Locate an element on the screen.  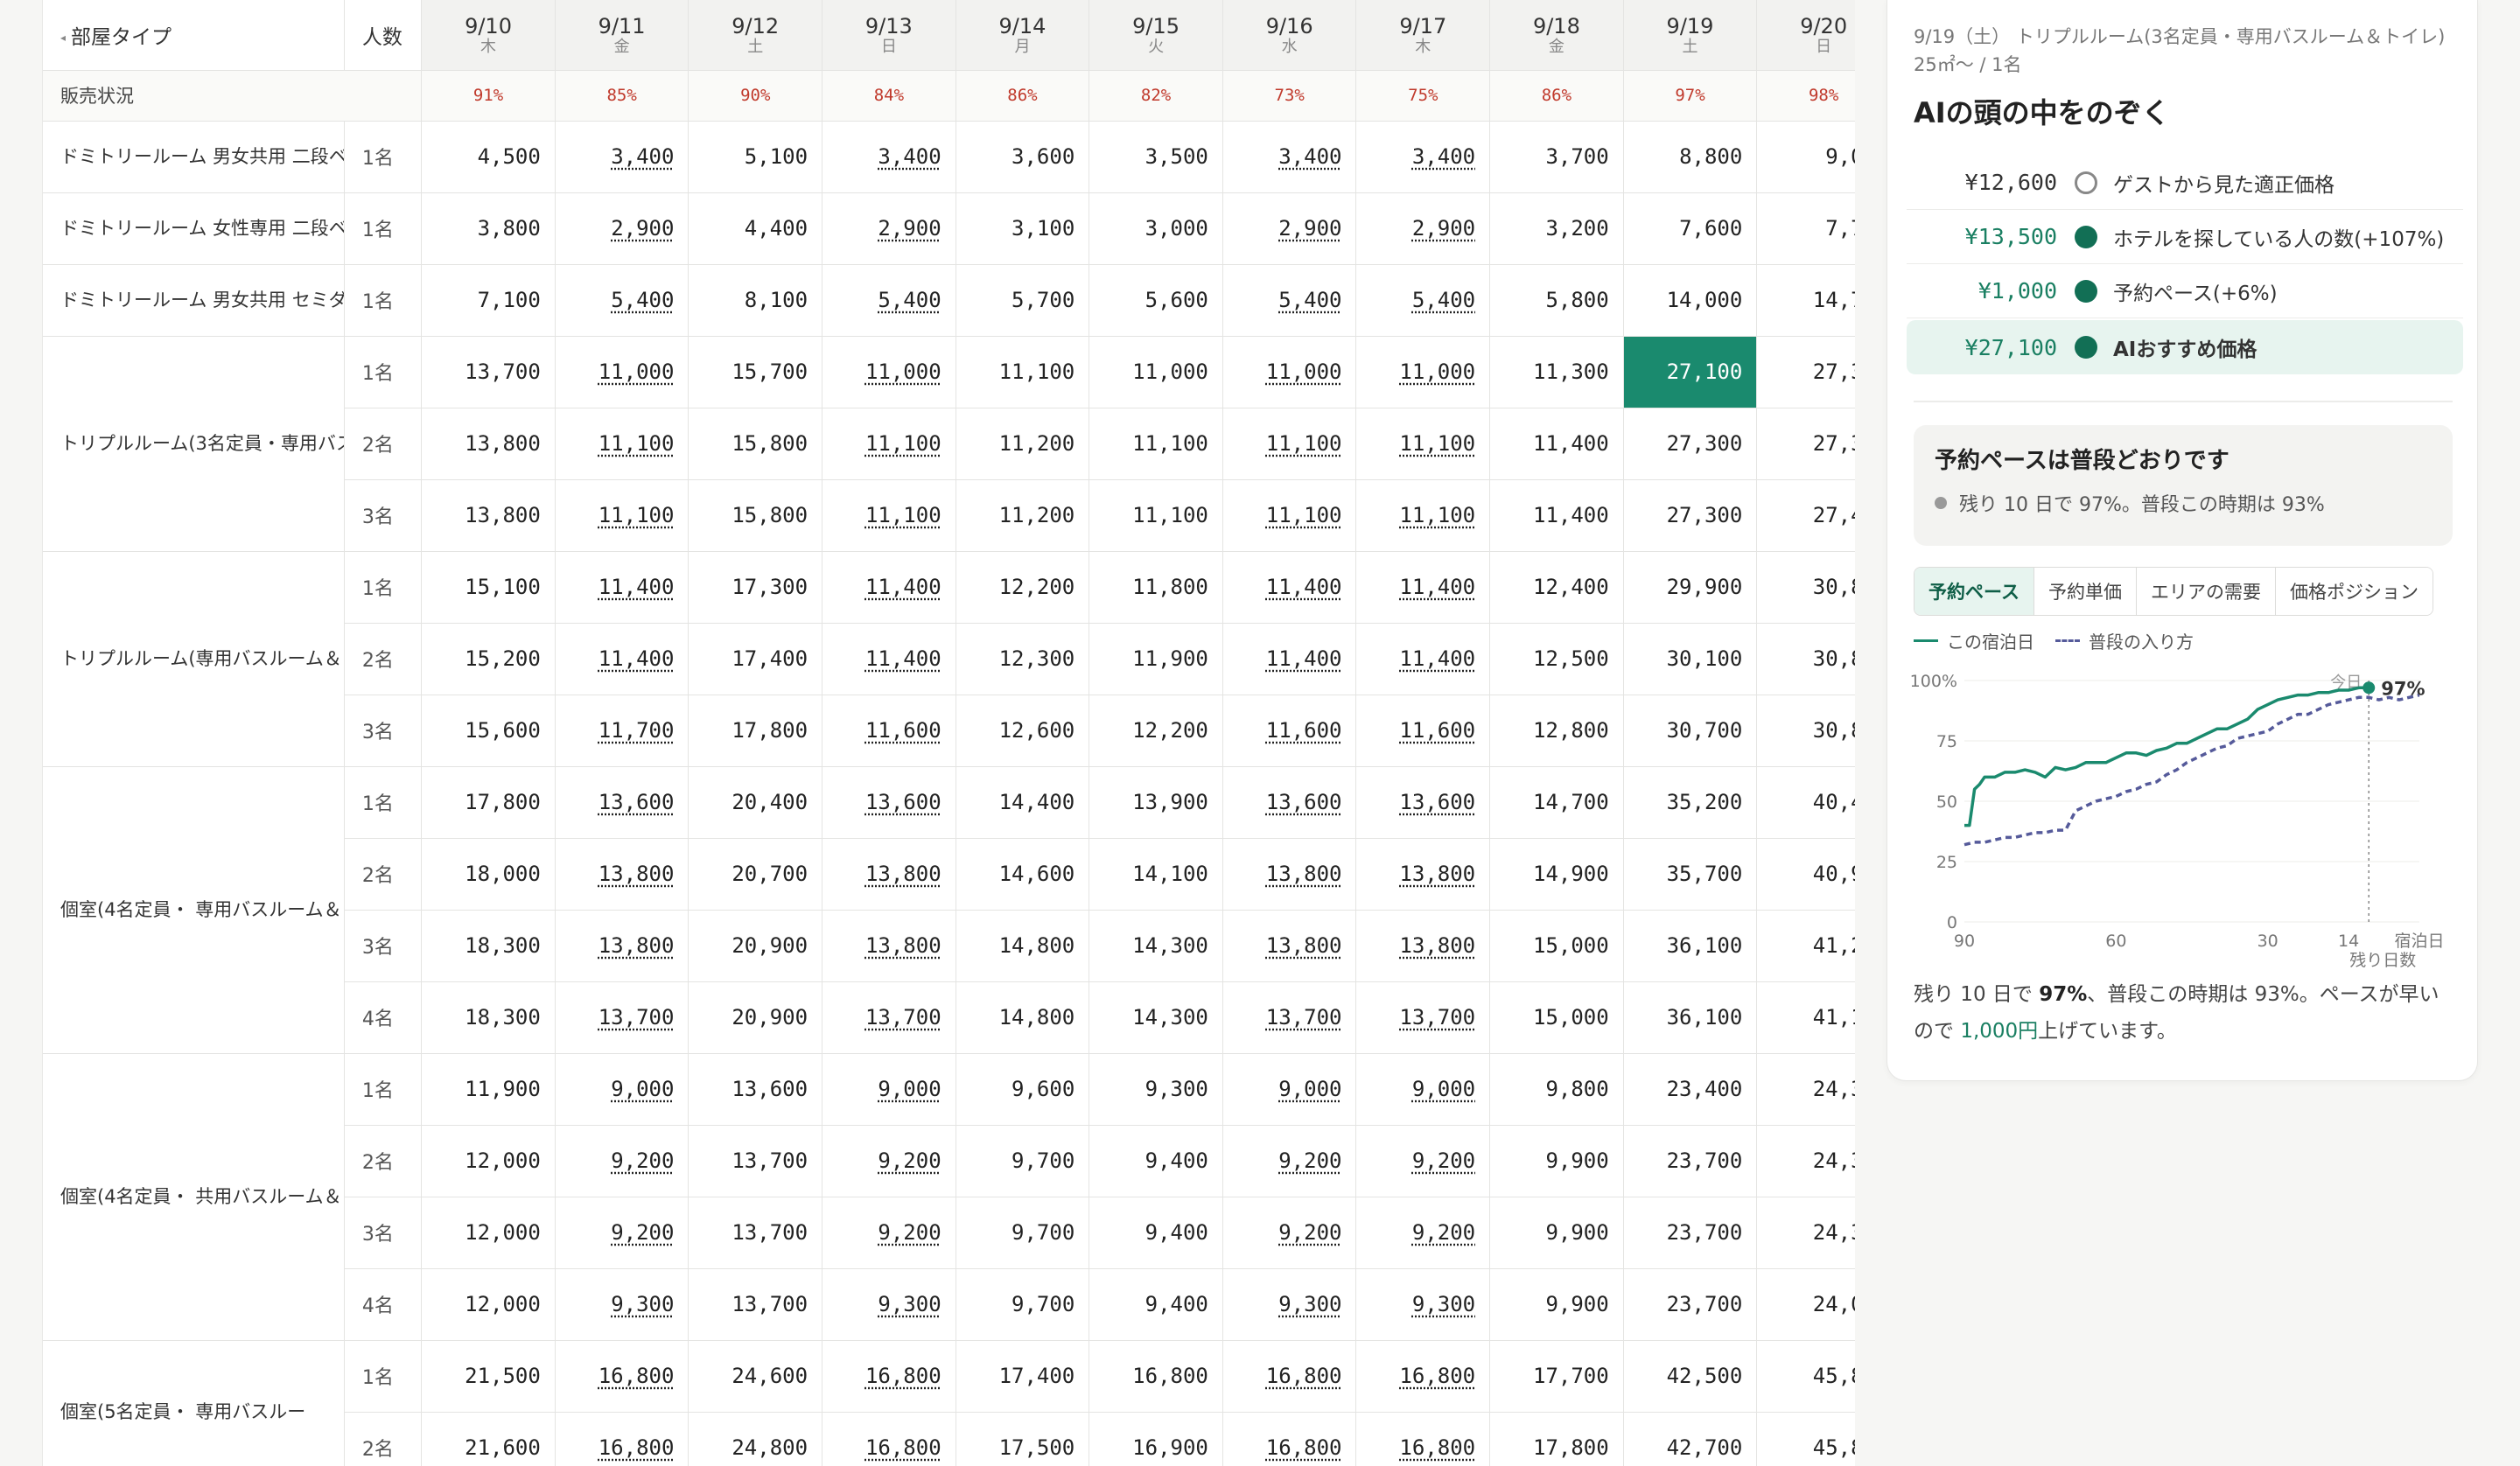
price-cell: 12,300 is located at coordinates (1023, 659).